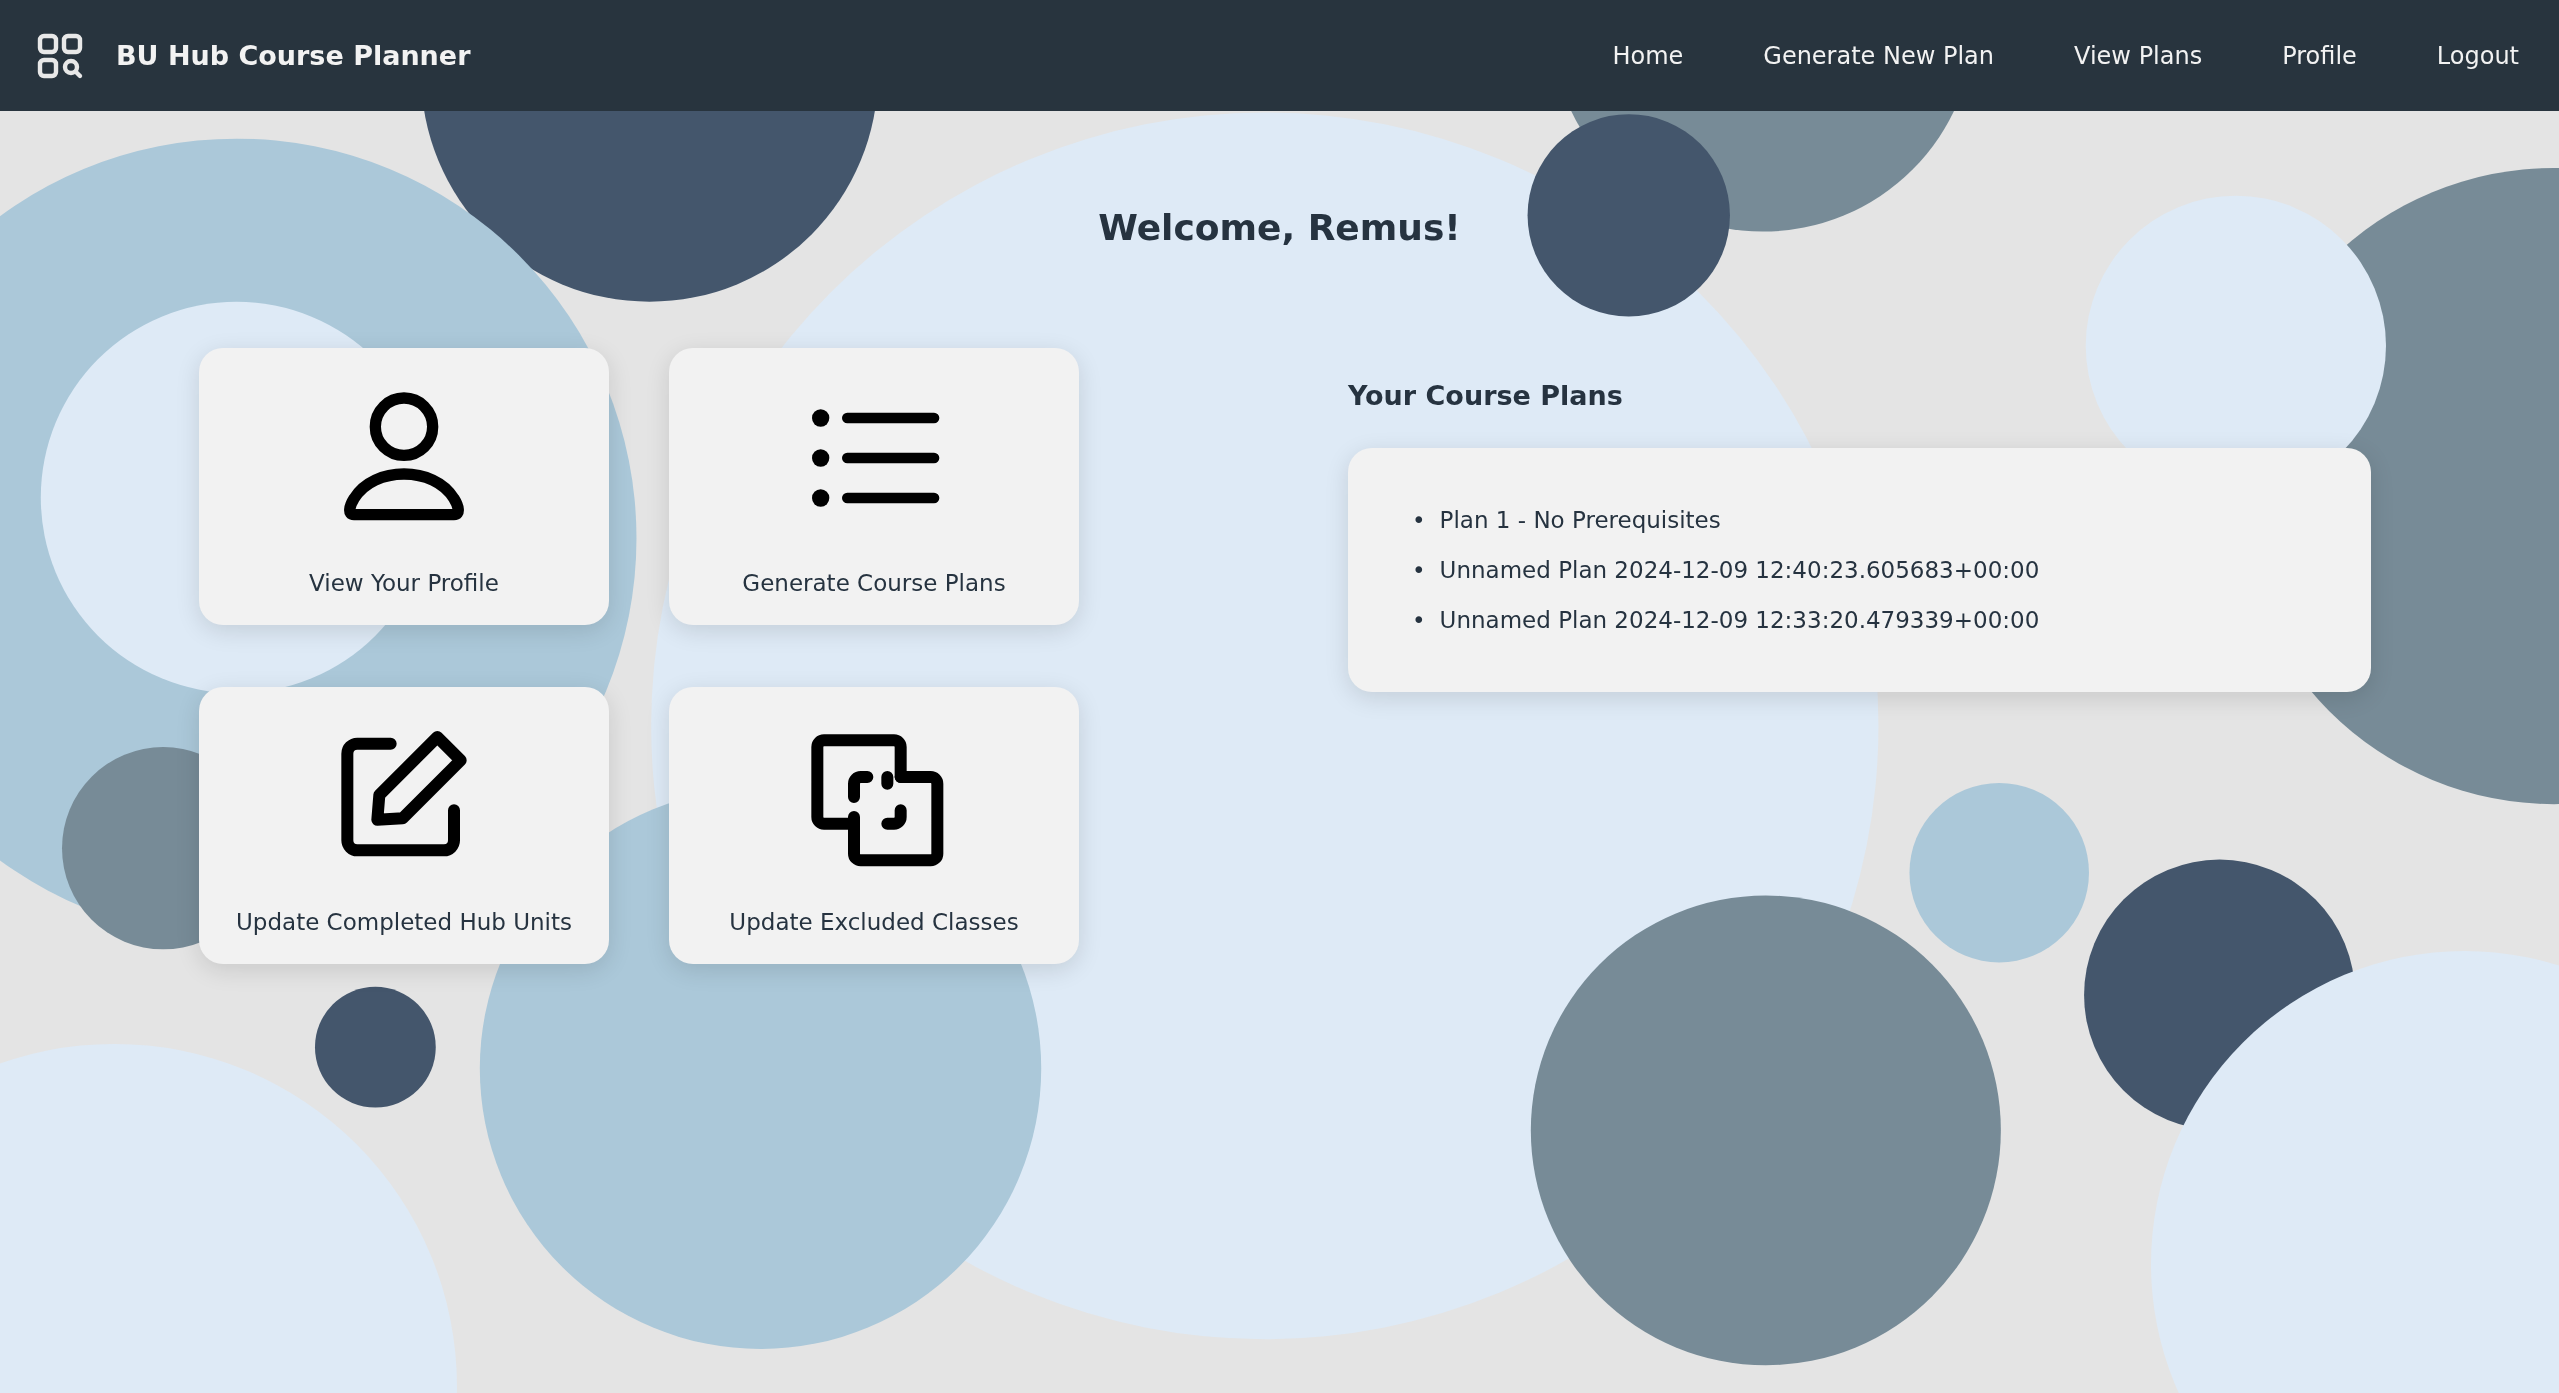 This screenshot has width=2559, height=1393. What do you see at coordinates (404, 825) in the screenshot?
I see `action-card: Update Completed Hub Units` at bounding box center [404, 825].